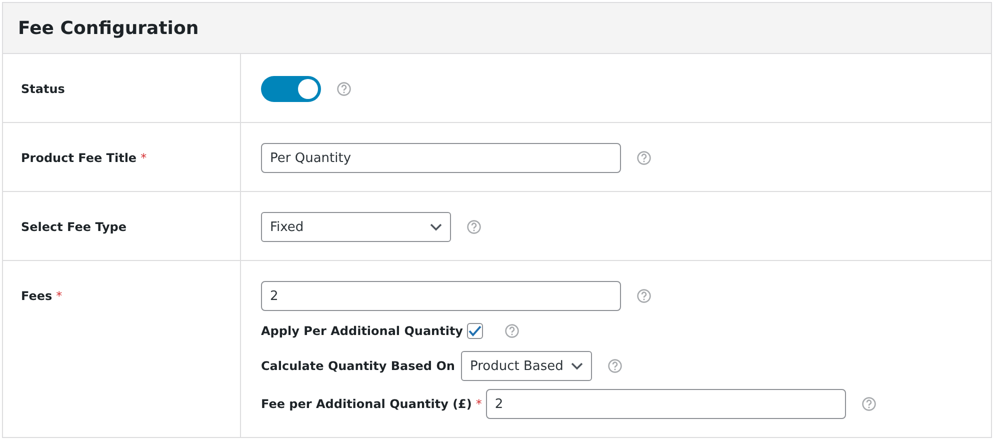 The image size is (994, 448). What do you see at coordinates (291, 89) in the screenshot?
I see `status-toggle` at bounding box center [291, 89].